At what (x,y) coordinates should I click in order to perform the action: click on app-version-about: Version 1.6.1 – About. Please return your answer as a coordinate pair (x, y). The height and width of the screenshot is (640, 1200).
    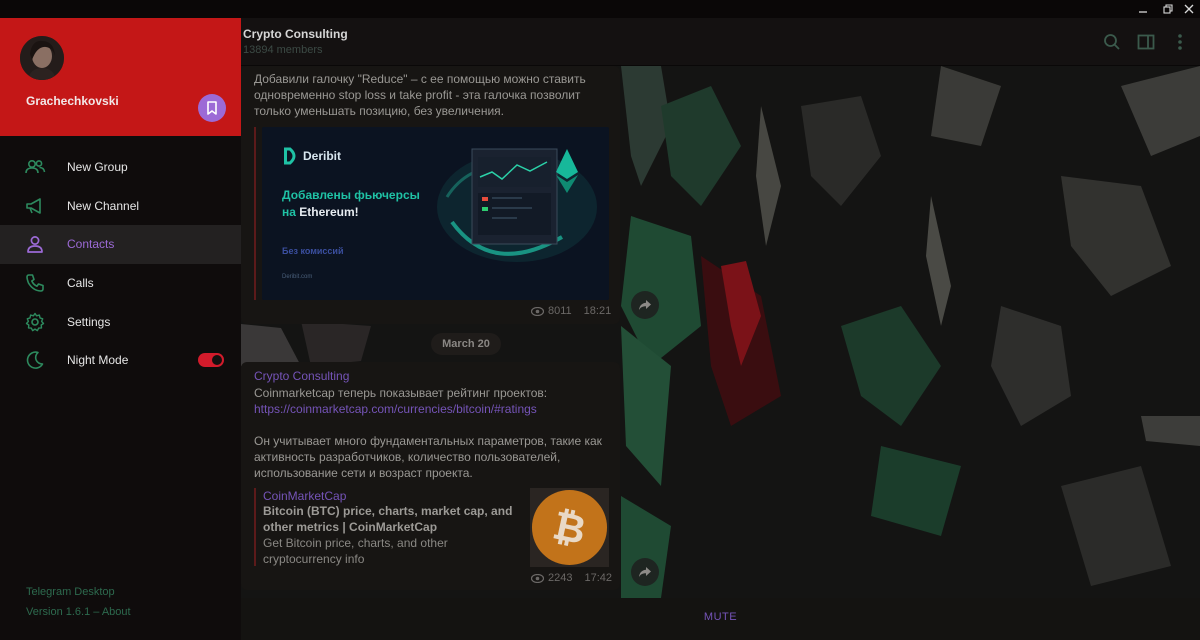
    Looking at the image, I should click on (78, 612).